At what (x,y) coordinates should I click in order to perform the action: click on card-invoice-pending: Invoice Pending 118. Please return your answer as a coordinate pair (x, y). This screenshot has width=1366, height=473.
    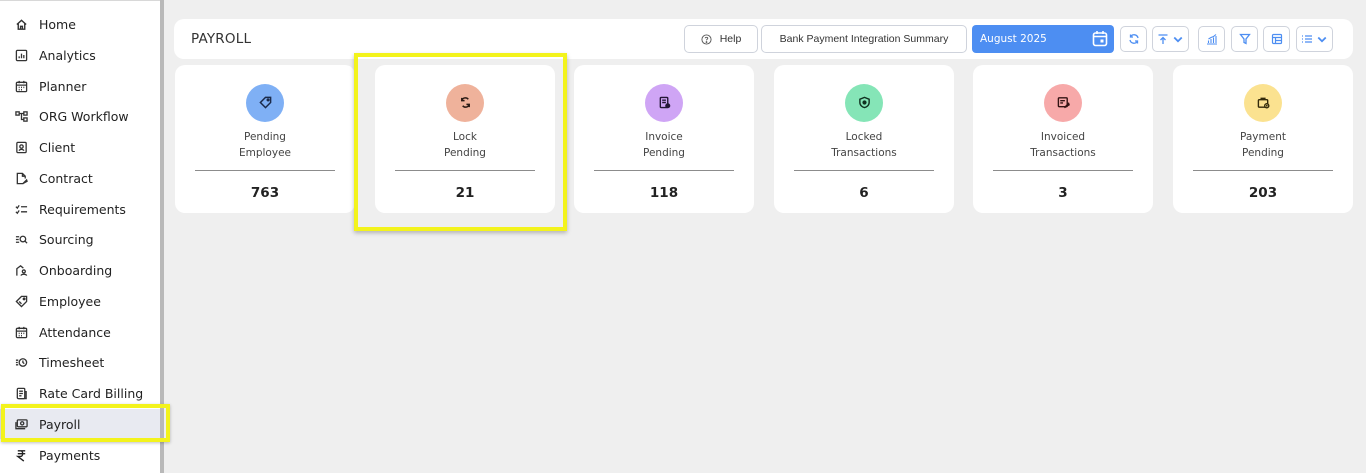
    Looking at the image, I should click on (664, 139).